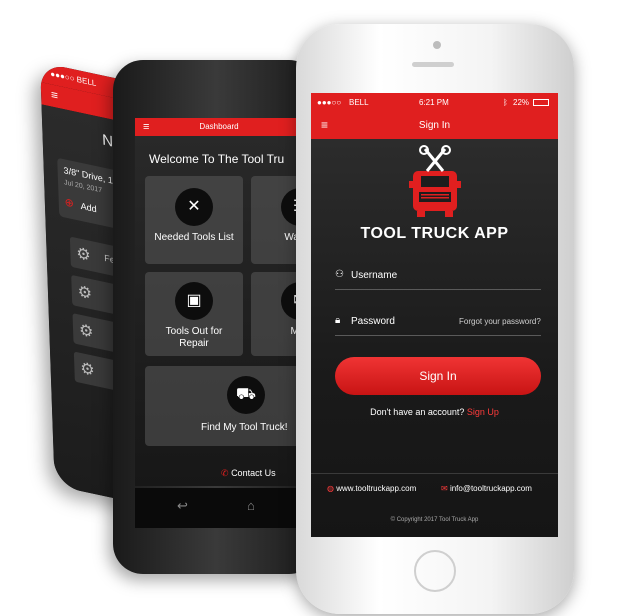 The image size is (623, 616). What do you see at coordinates (194, 207) in the screenshot?
I see `tools-icon: ✕` at bounding box center [194, 207].